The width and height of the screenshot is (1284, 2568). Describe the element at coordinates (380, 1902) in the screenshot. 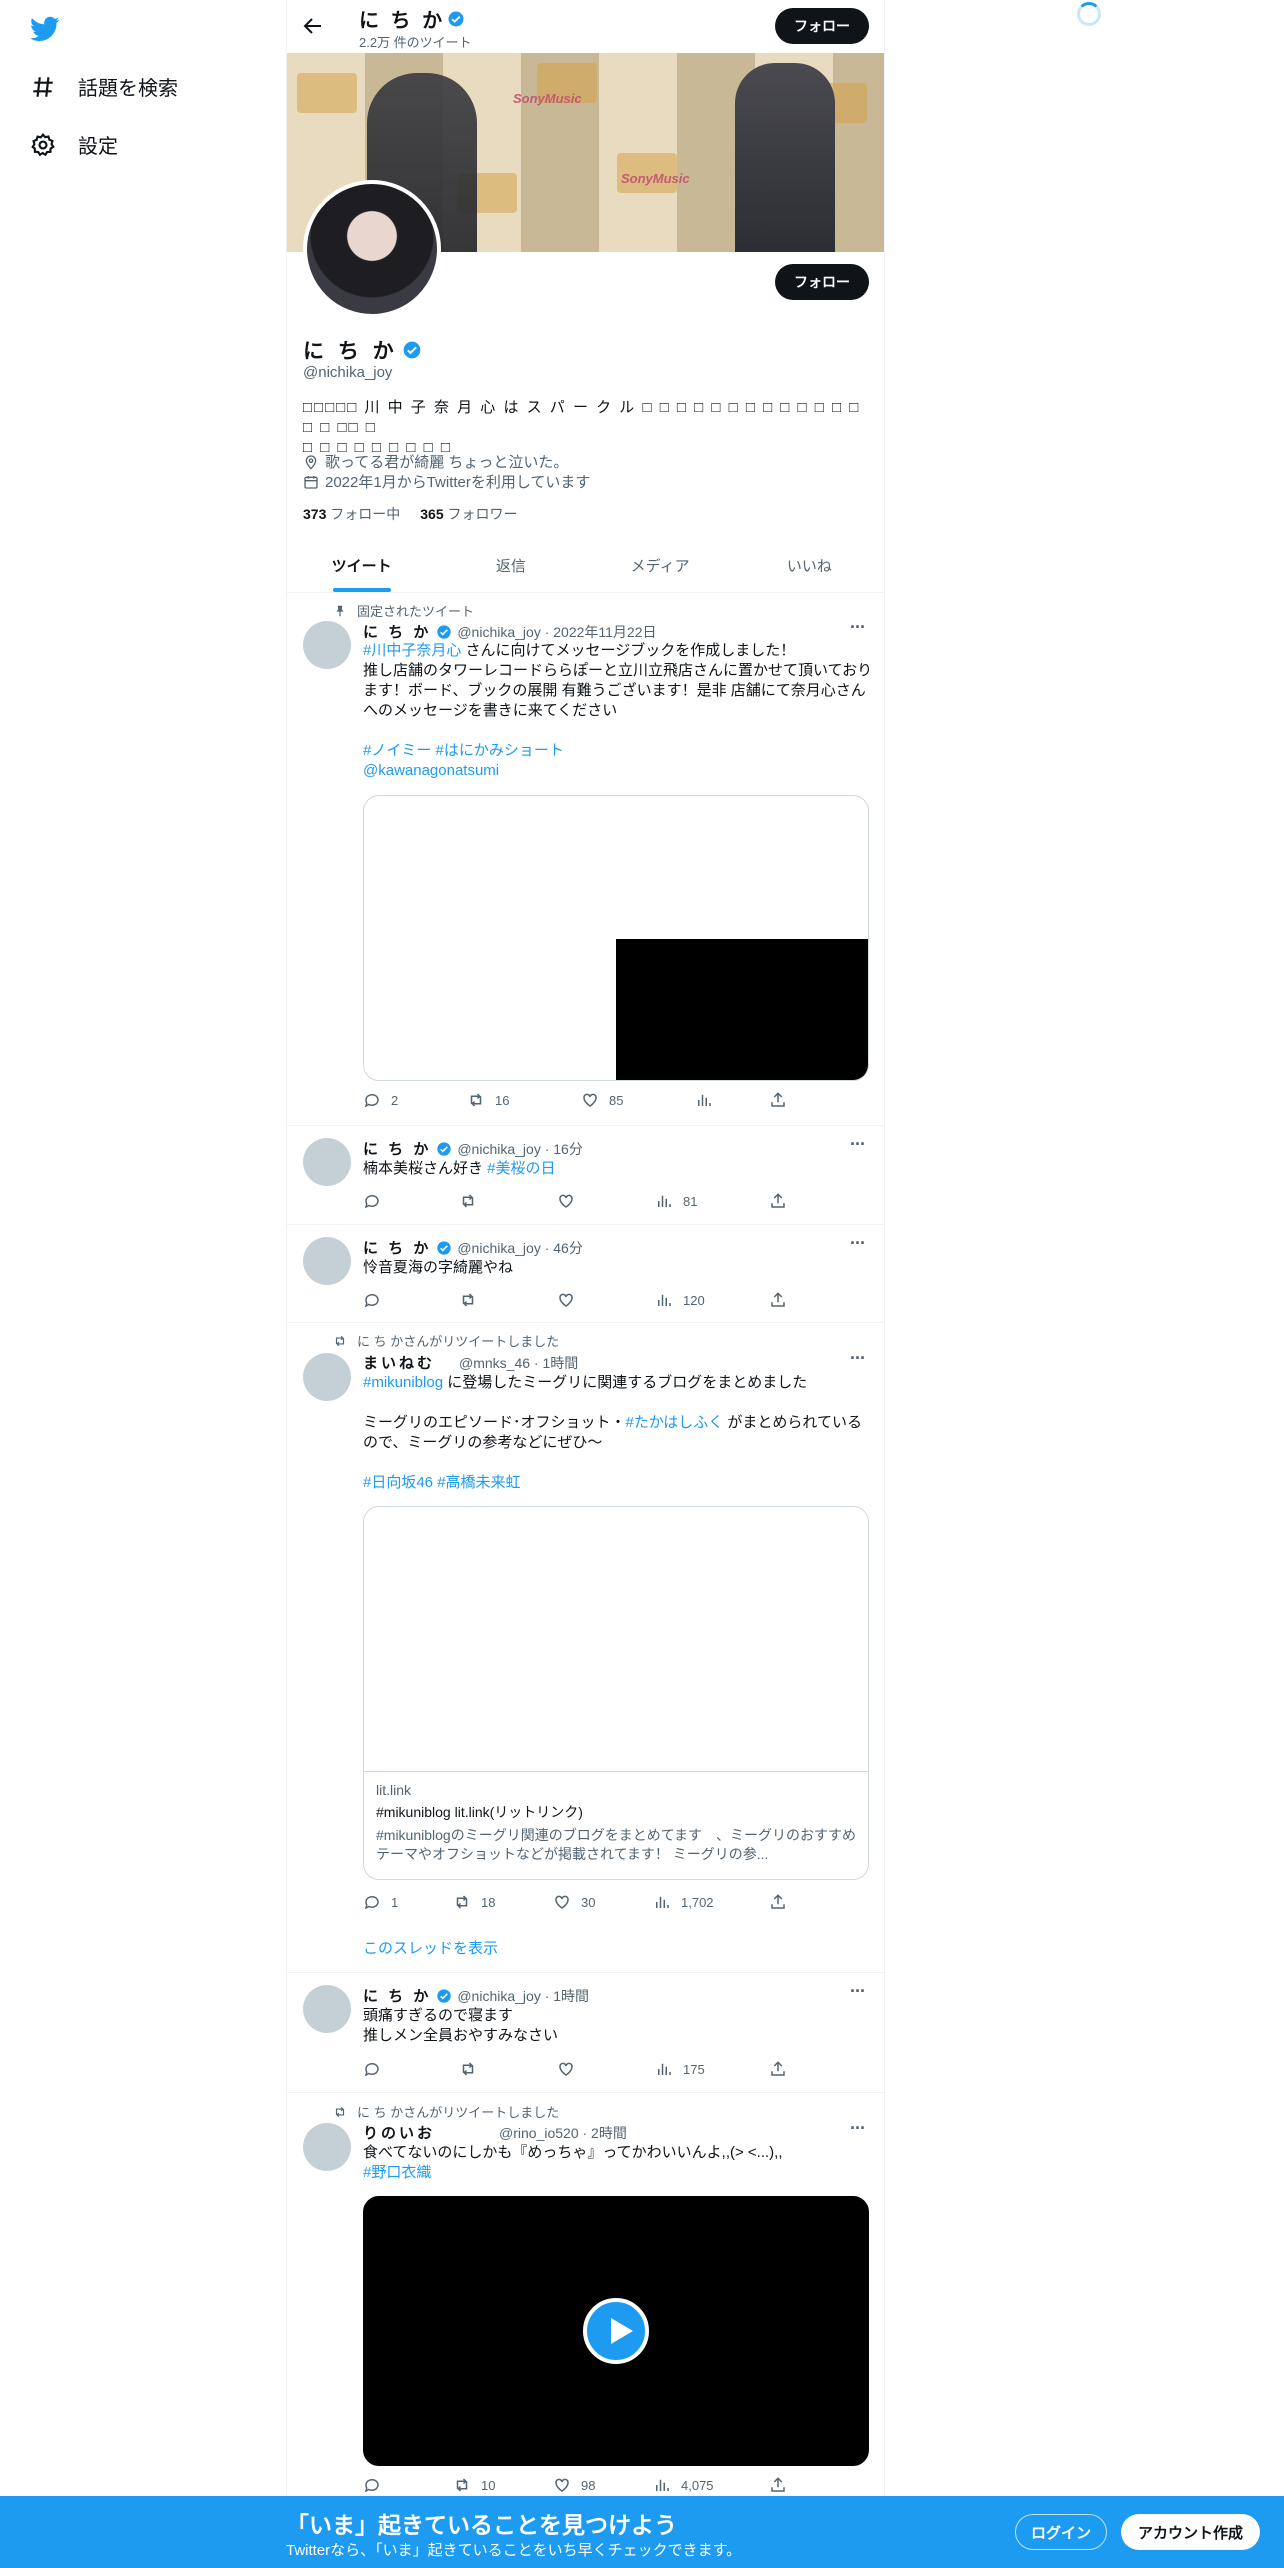

I see `reply-button: 1` at that location.